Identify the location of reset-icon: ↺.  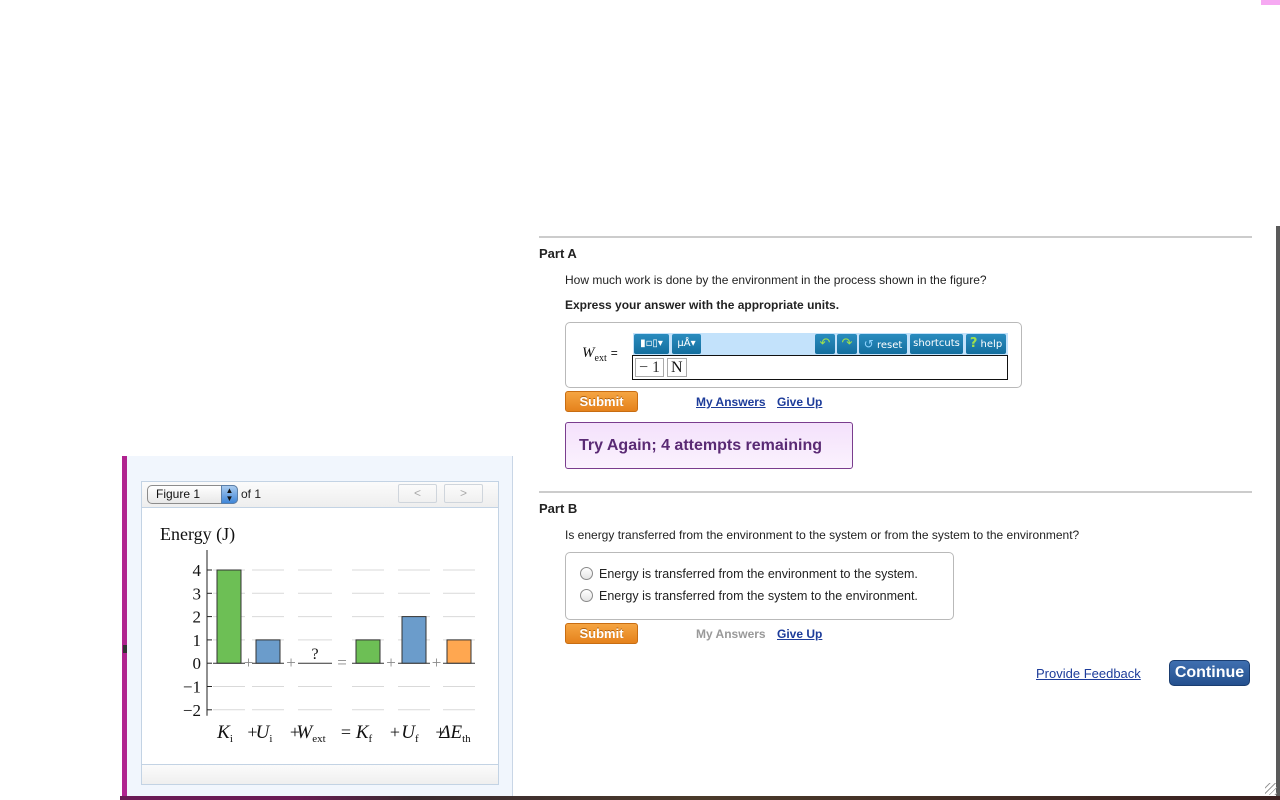
(868, 344).